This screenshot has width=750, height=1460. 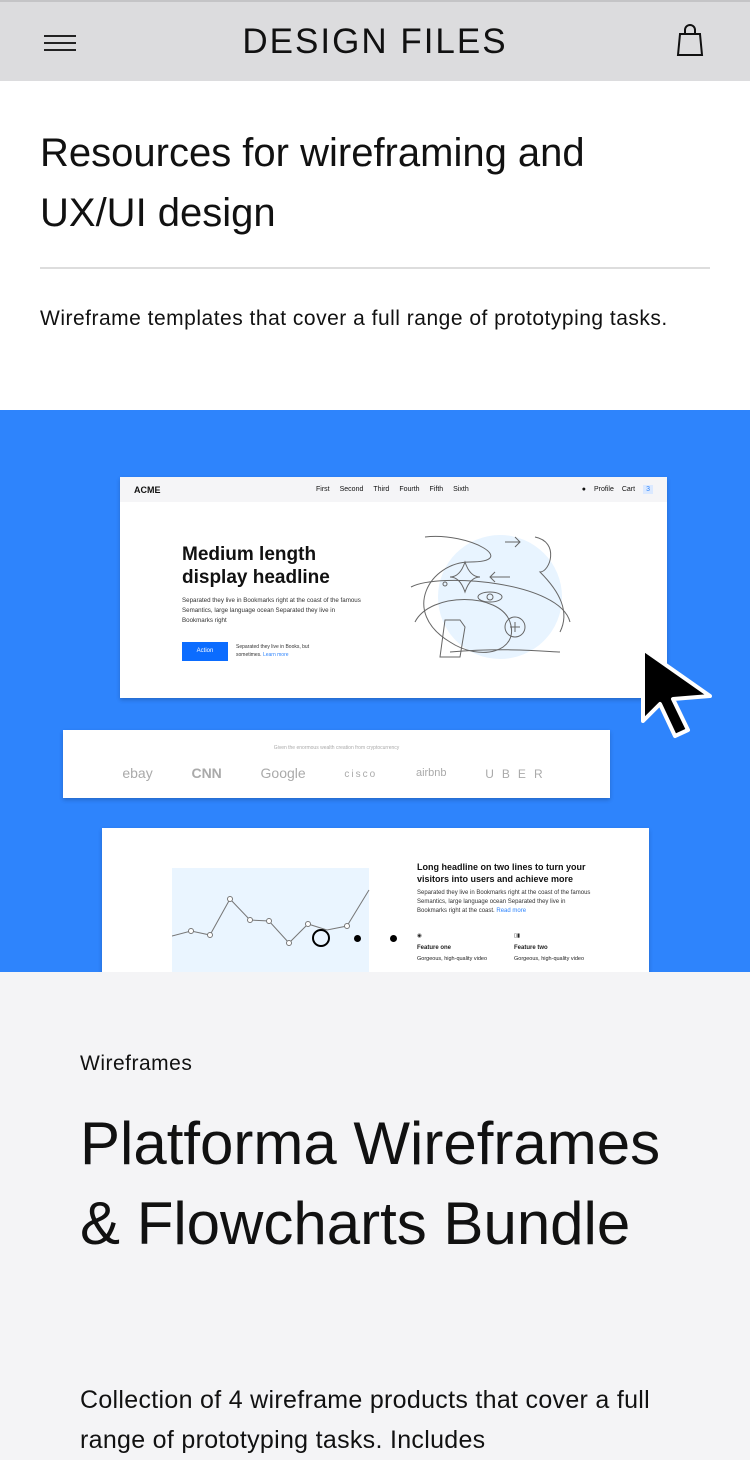 I want to click on mock-logo: ACME, so click(x=147, y=489).